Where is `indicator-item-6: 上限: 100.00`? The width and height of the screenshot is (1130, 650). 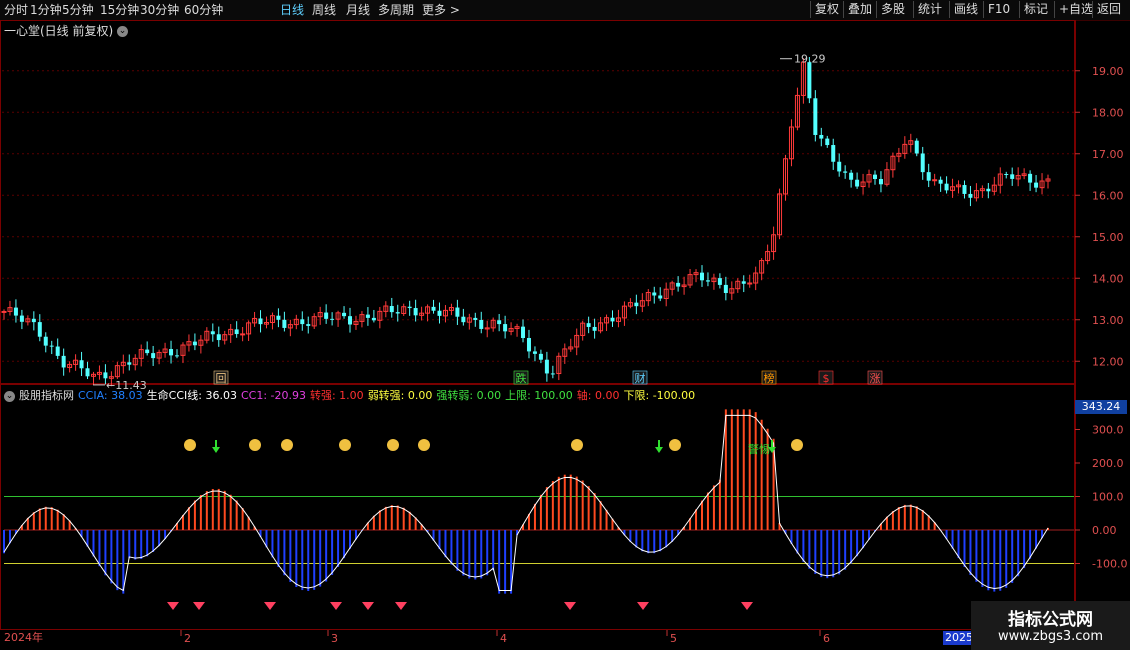 indicator-item-6: 上限: 100.00 is located at coordinates (539, 395).